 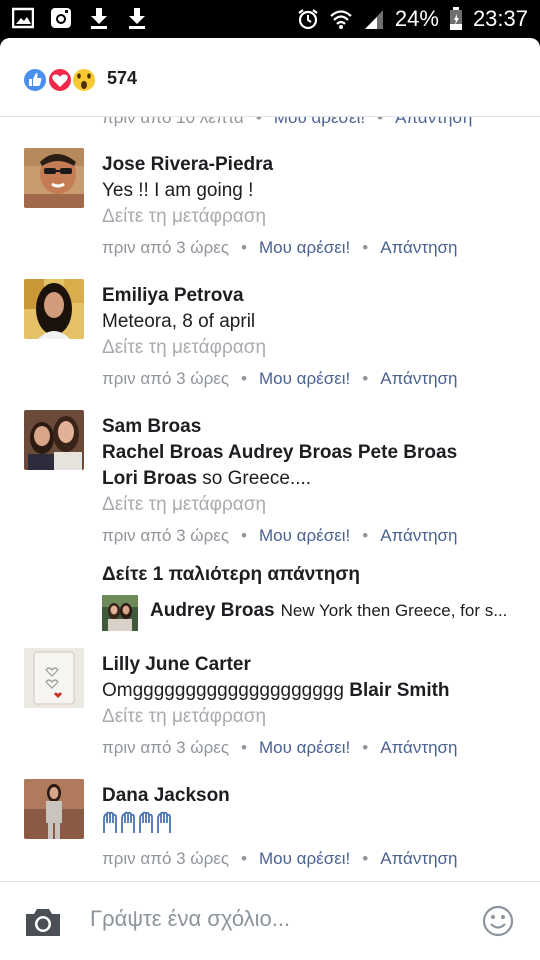 What do you see at coordinates (187, 165) in the screenshot?
I see `commenter-name: Jose Rivera-Piedra` at bounding box center [187, 165].